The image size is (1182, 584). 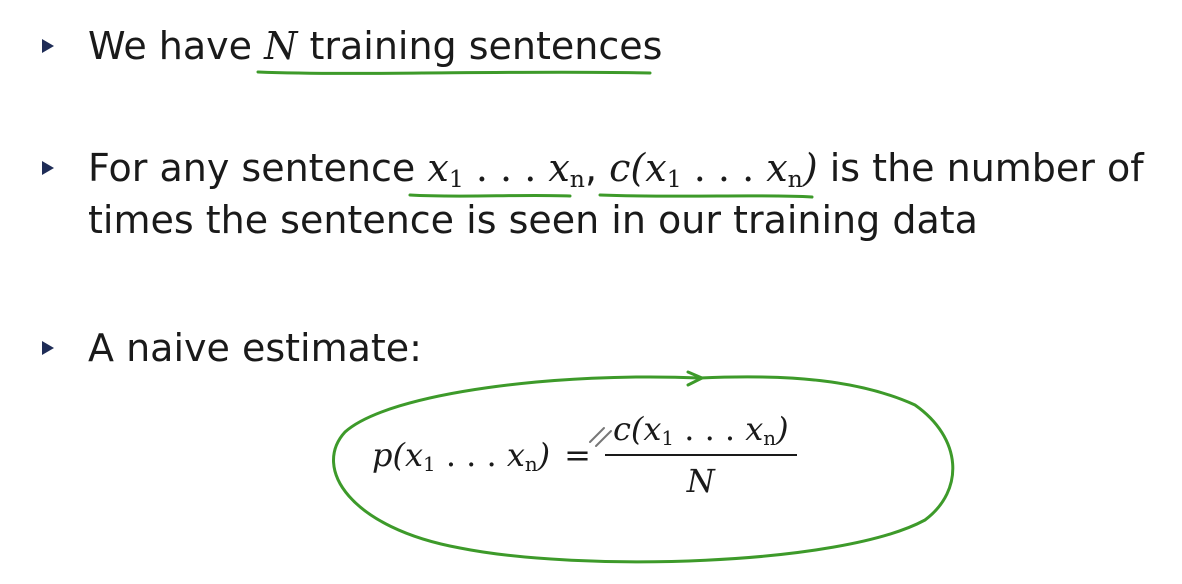 I want to click on bullet-text: We have N training sentences, so click(x=375, y=46).